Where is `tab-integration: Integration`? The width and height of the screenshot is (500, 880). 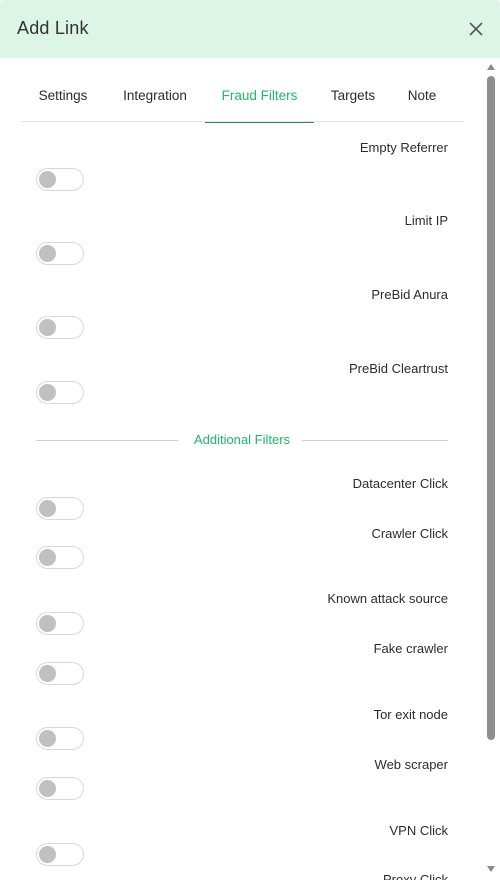
tab-integration: Integration is located at coordinates (155, 101).